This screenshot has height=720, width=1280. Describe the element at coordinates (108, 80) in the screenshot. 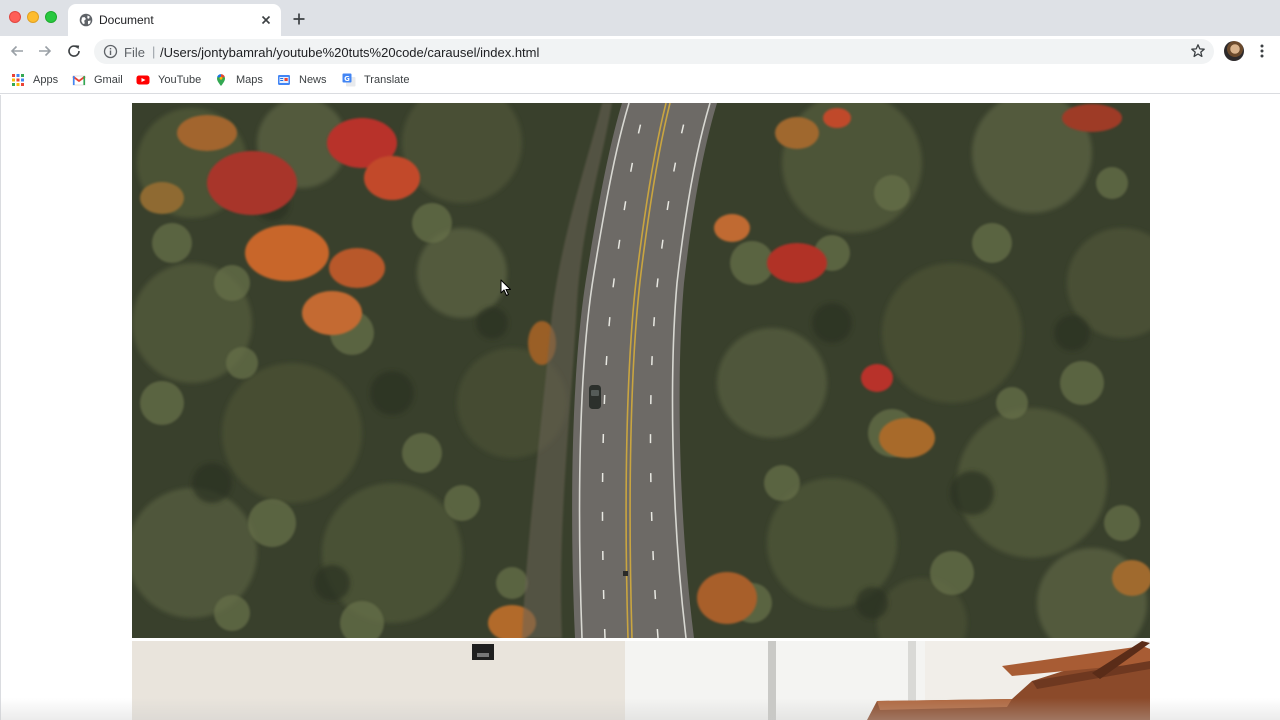

I see `bookmark-label: Gmail` at that location.